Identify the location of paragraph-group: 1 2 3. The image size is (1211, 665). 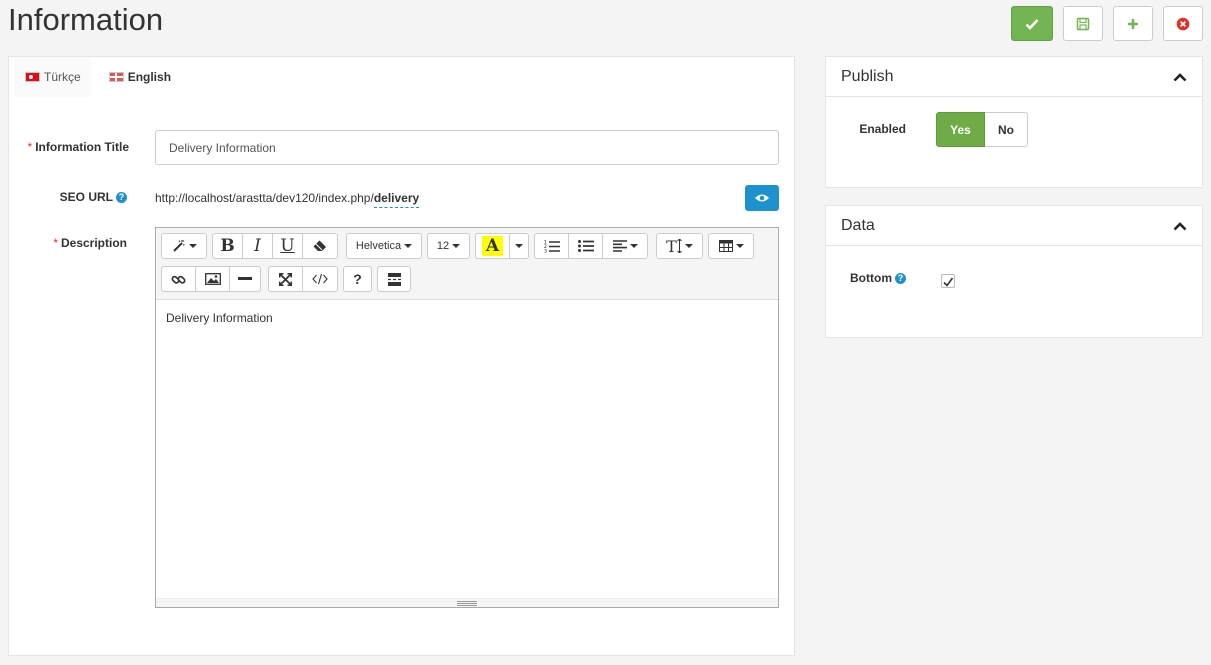
(591, 246).